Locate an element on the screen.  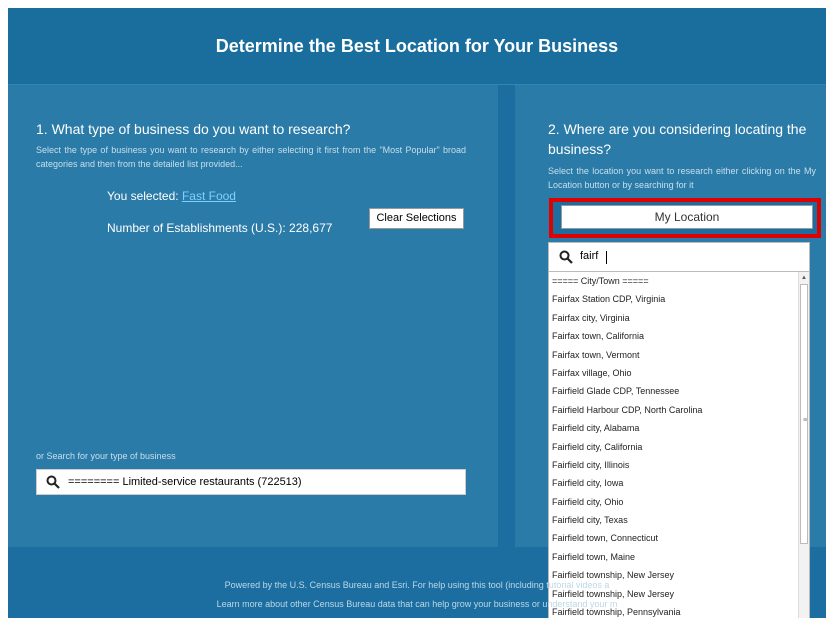
selected-prefix: You selected: is located at coordinates (144, 196).